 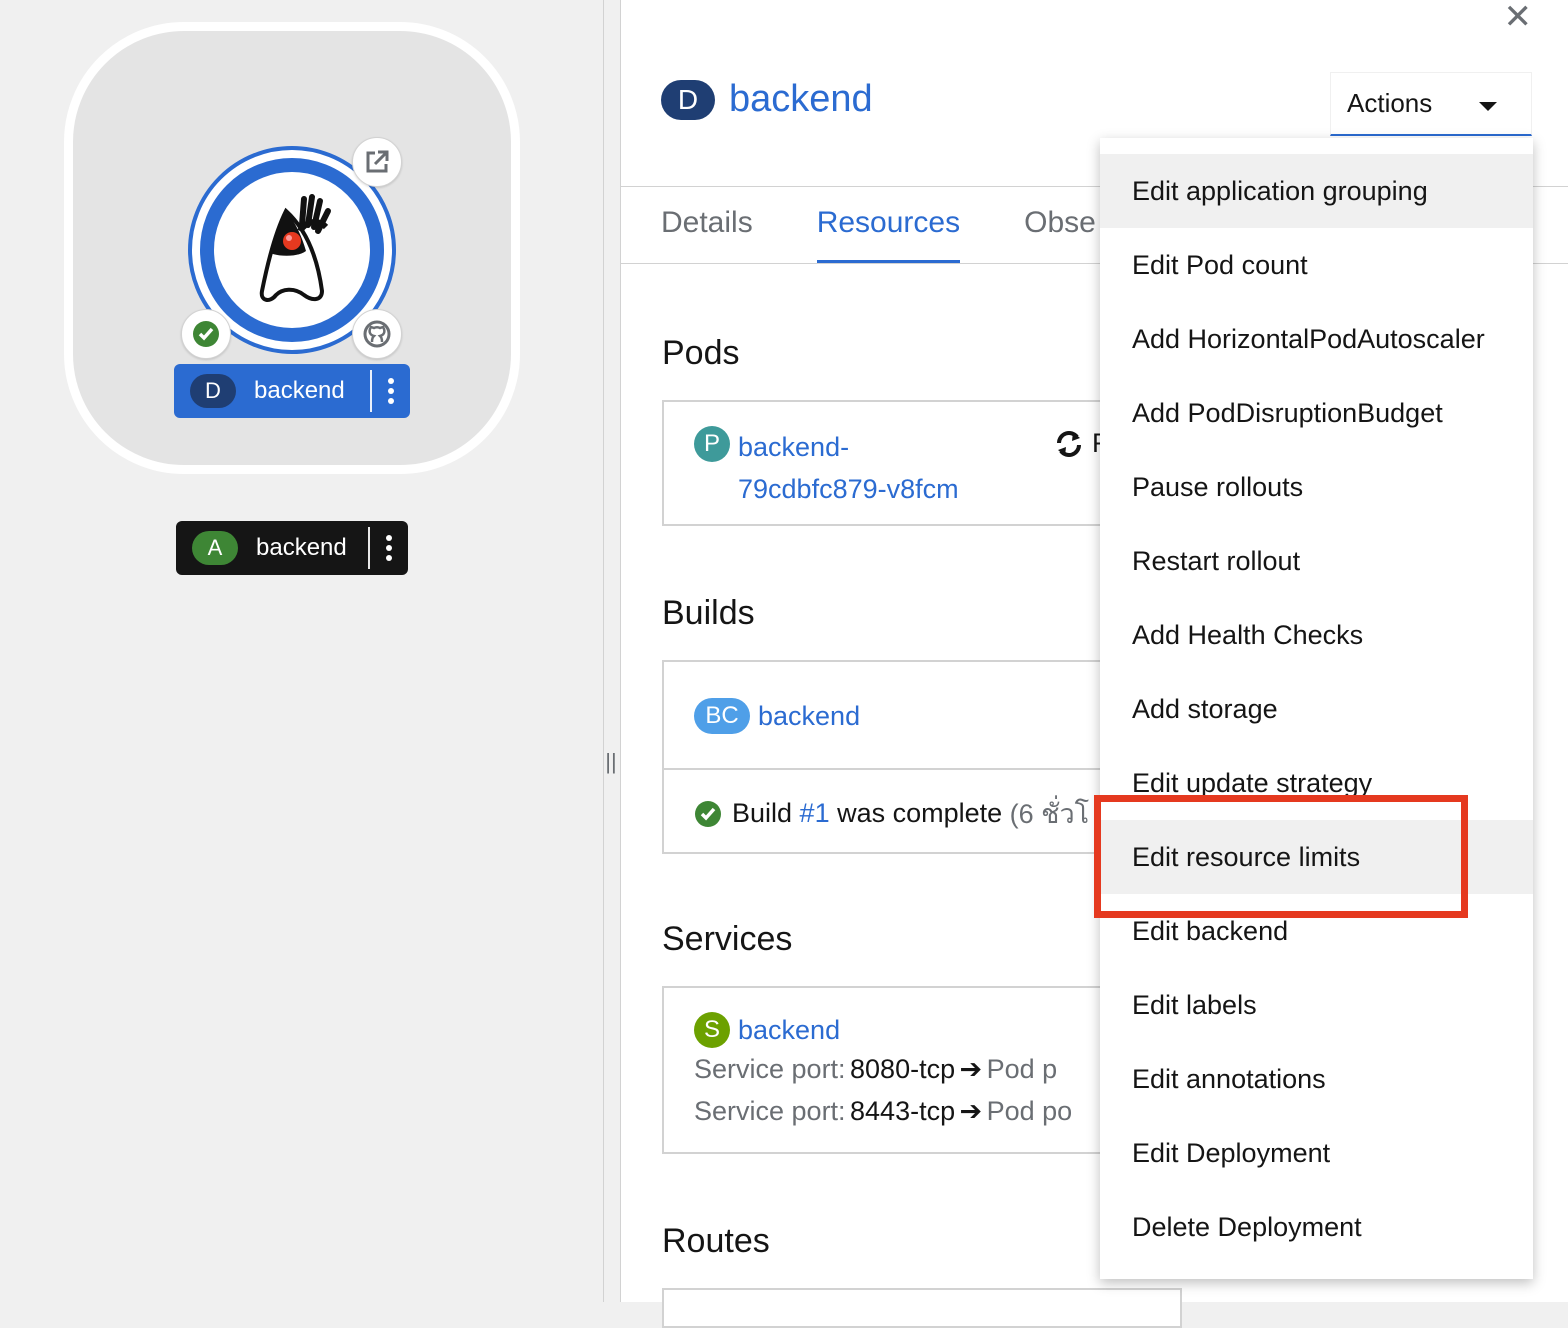 I want to click on tab-details: Details, so click(x=707, y=227).